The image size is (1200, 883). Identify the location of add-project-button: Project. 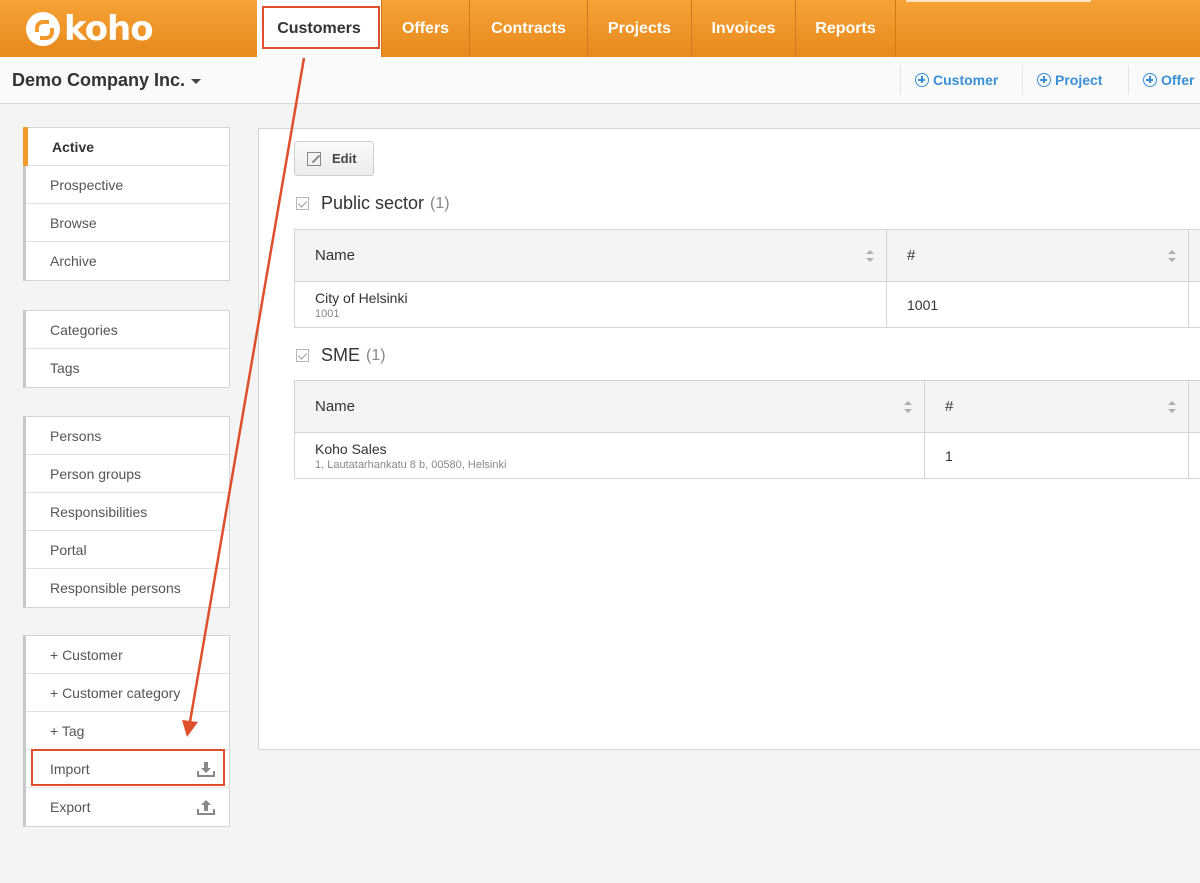
(1062, 80).